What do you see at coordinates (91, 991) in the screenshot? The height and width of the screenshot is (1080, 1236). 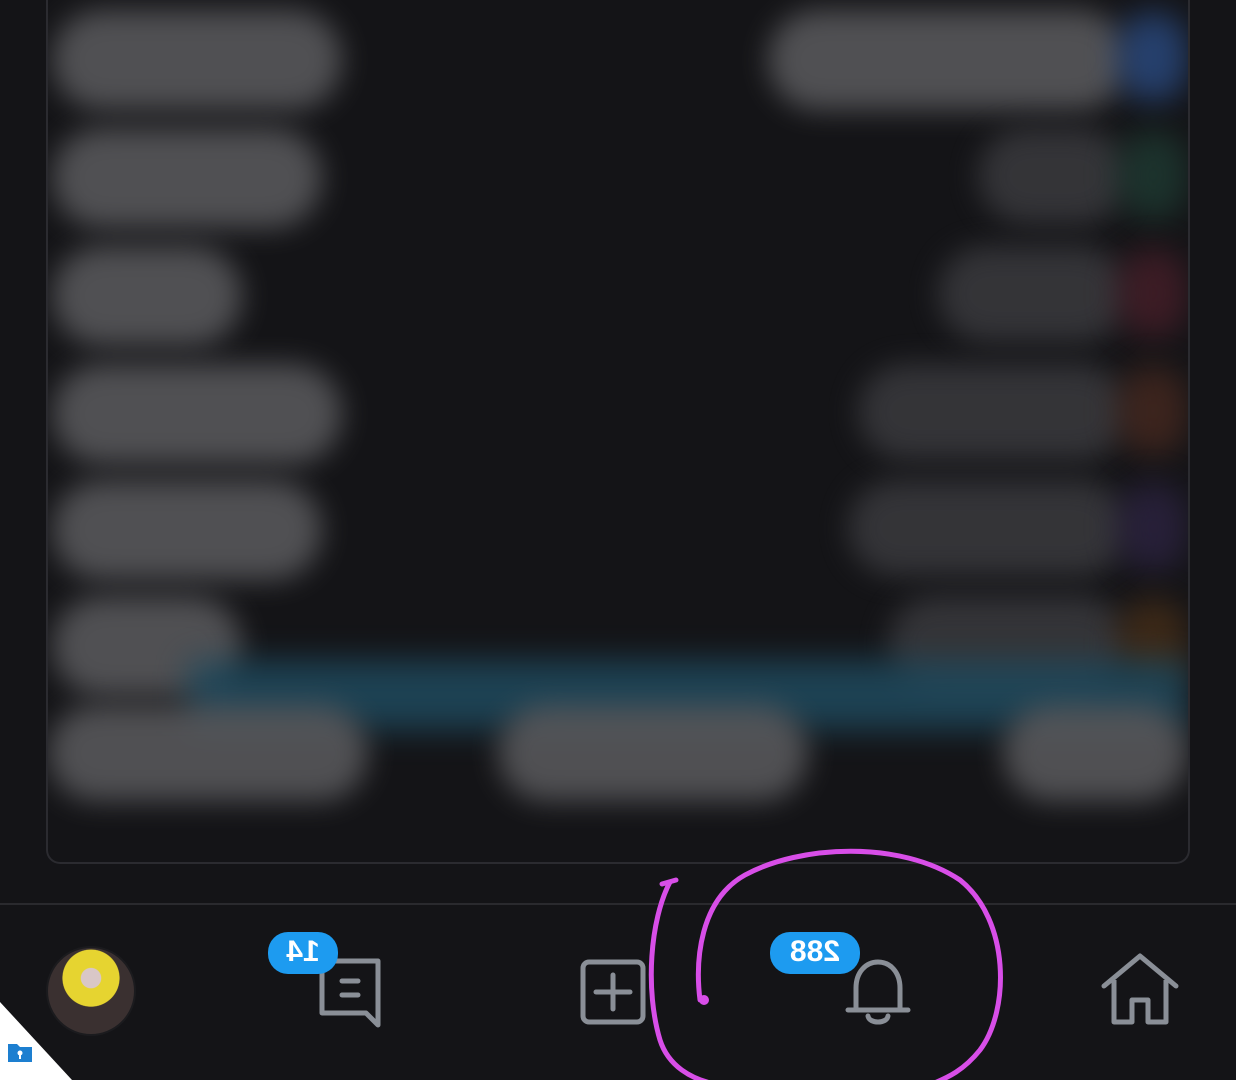 I see `profile-avatar-tab` at bounding box center [91, 991].